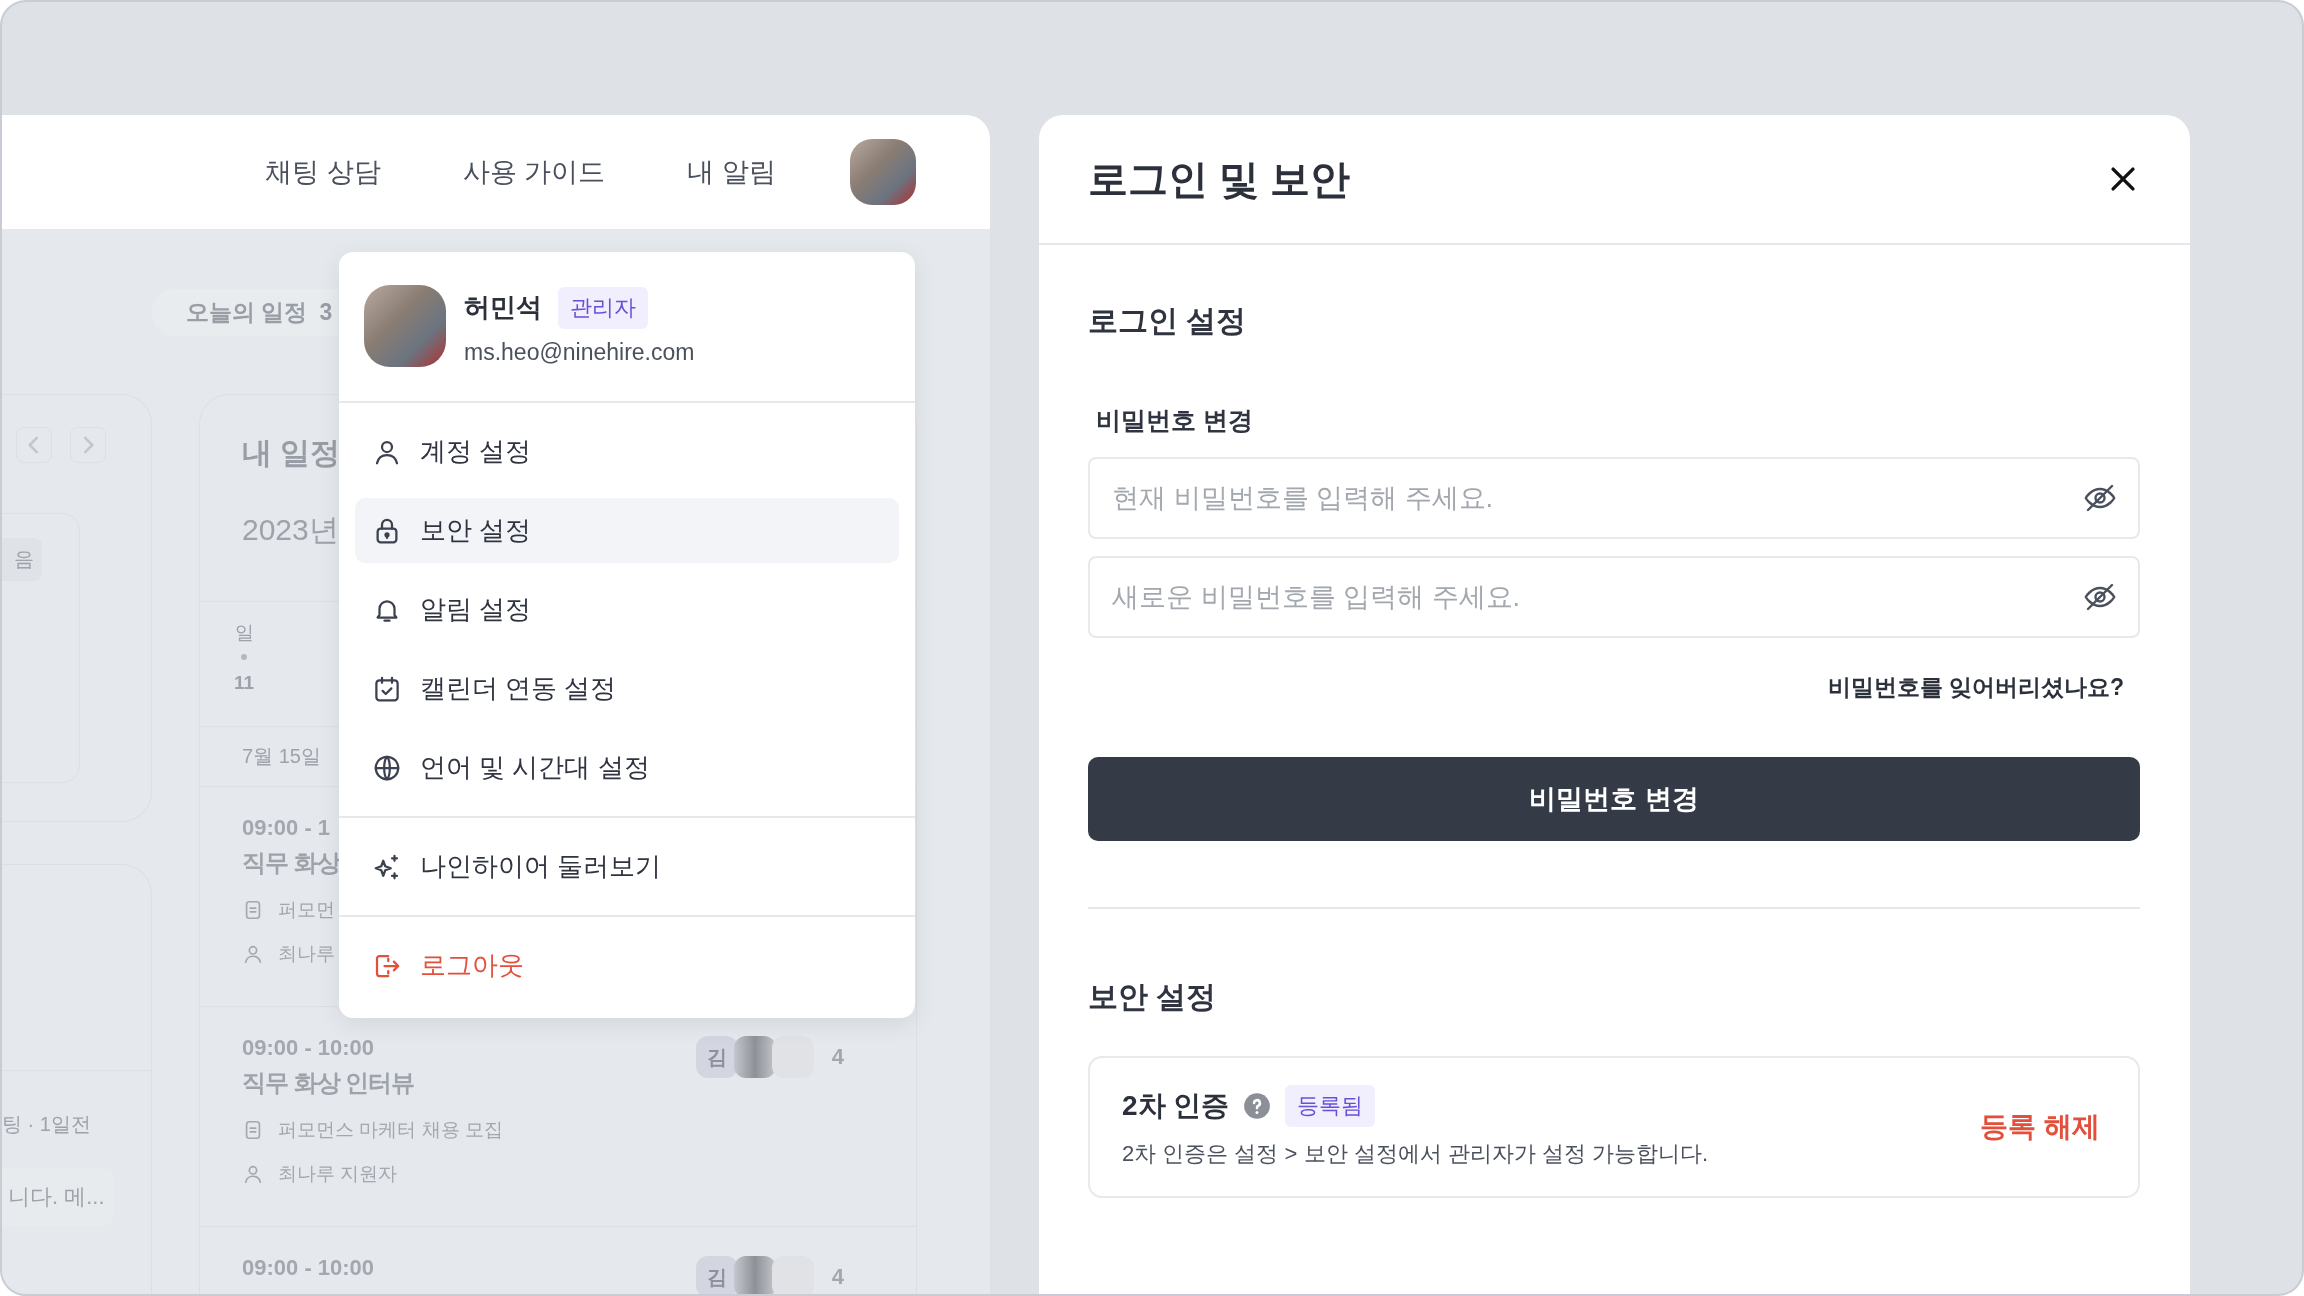 The image size is (2304, 1296). Describe the element at coordinates (627, 530) in the screenshot. I see `menu-item: 보안 설정` at that location.